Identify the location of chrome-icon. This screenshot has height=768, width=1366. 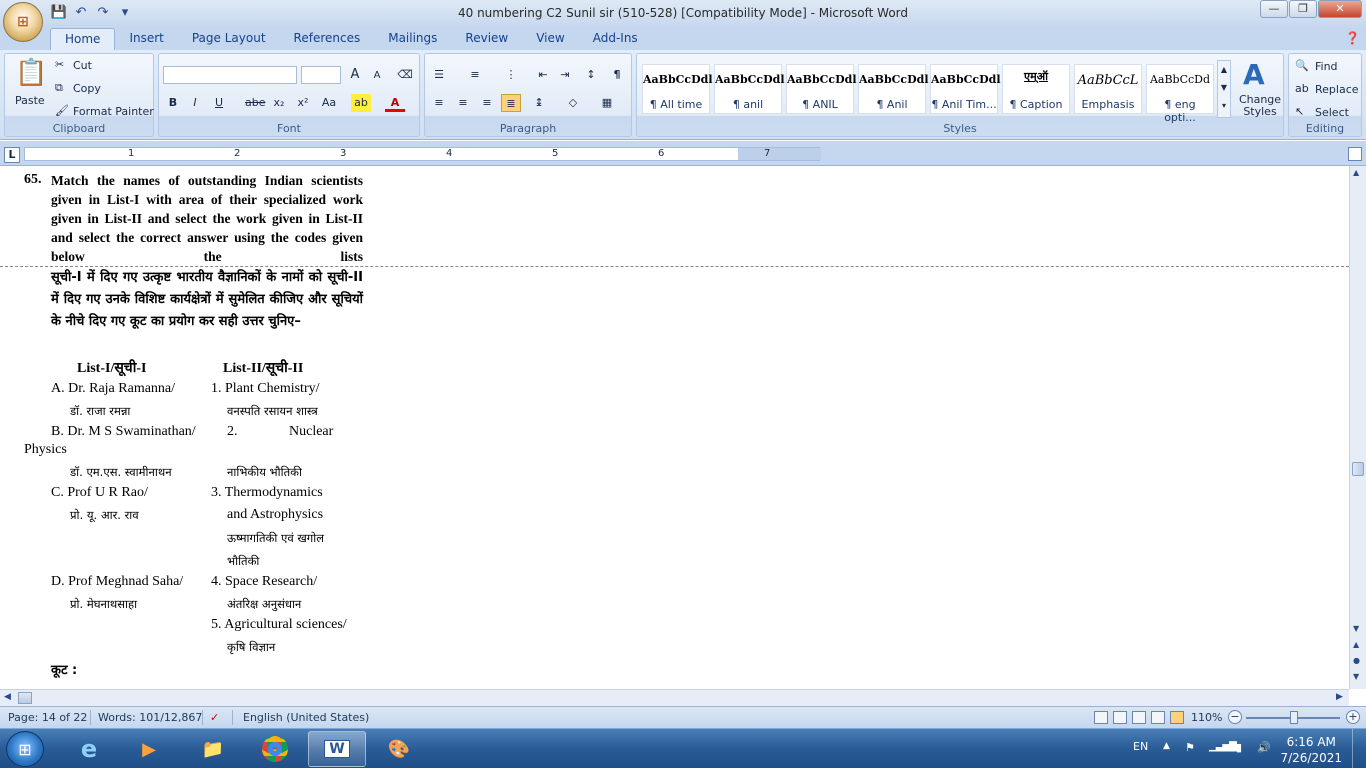
(275, 749).